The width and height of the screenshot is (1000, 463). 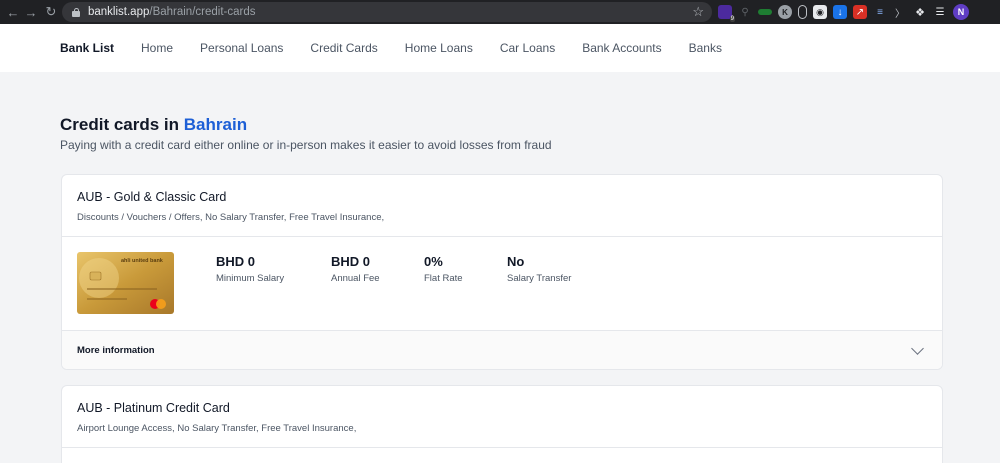 I want to click on nav-home: Home, so click(x=157, y=48).